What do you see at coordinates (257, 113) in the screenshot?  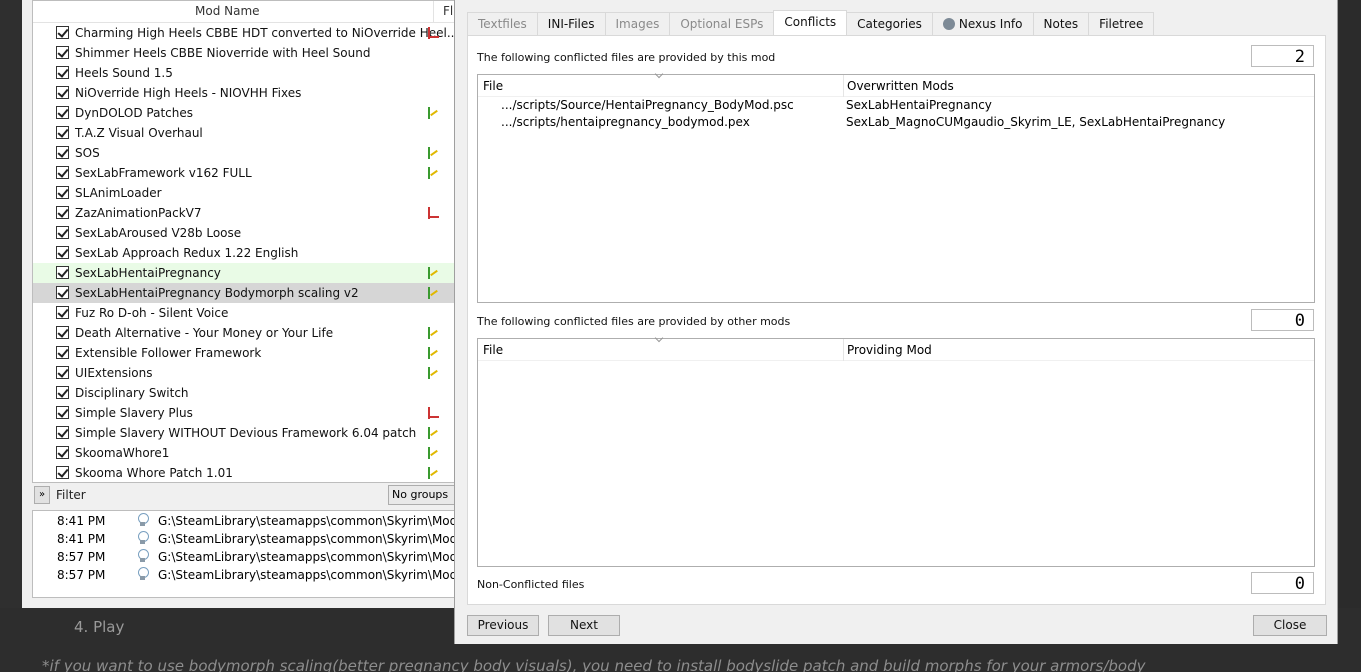 I see `mod-row: DynDOLOD Patches` at bounding box center [257, 113].